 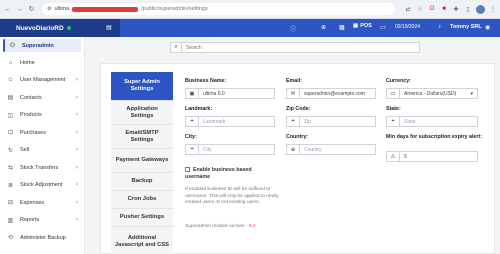 What do you see at coordinates (109, 27) in the screenshot?
I see `sidebar-toggle-icon: ▤` at bounding box center [109, 27].